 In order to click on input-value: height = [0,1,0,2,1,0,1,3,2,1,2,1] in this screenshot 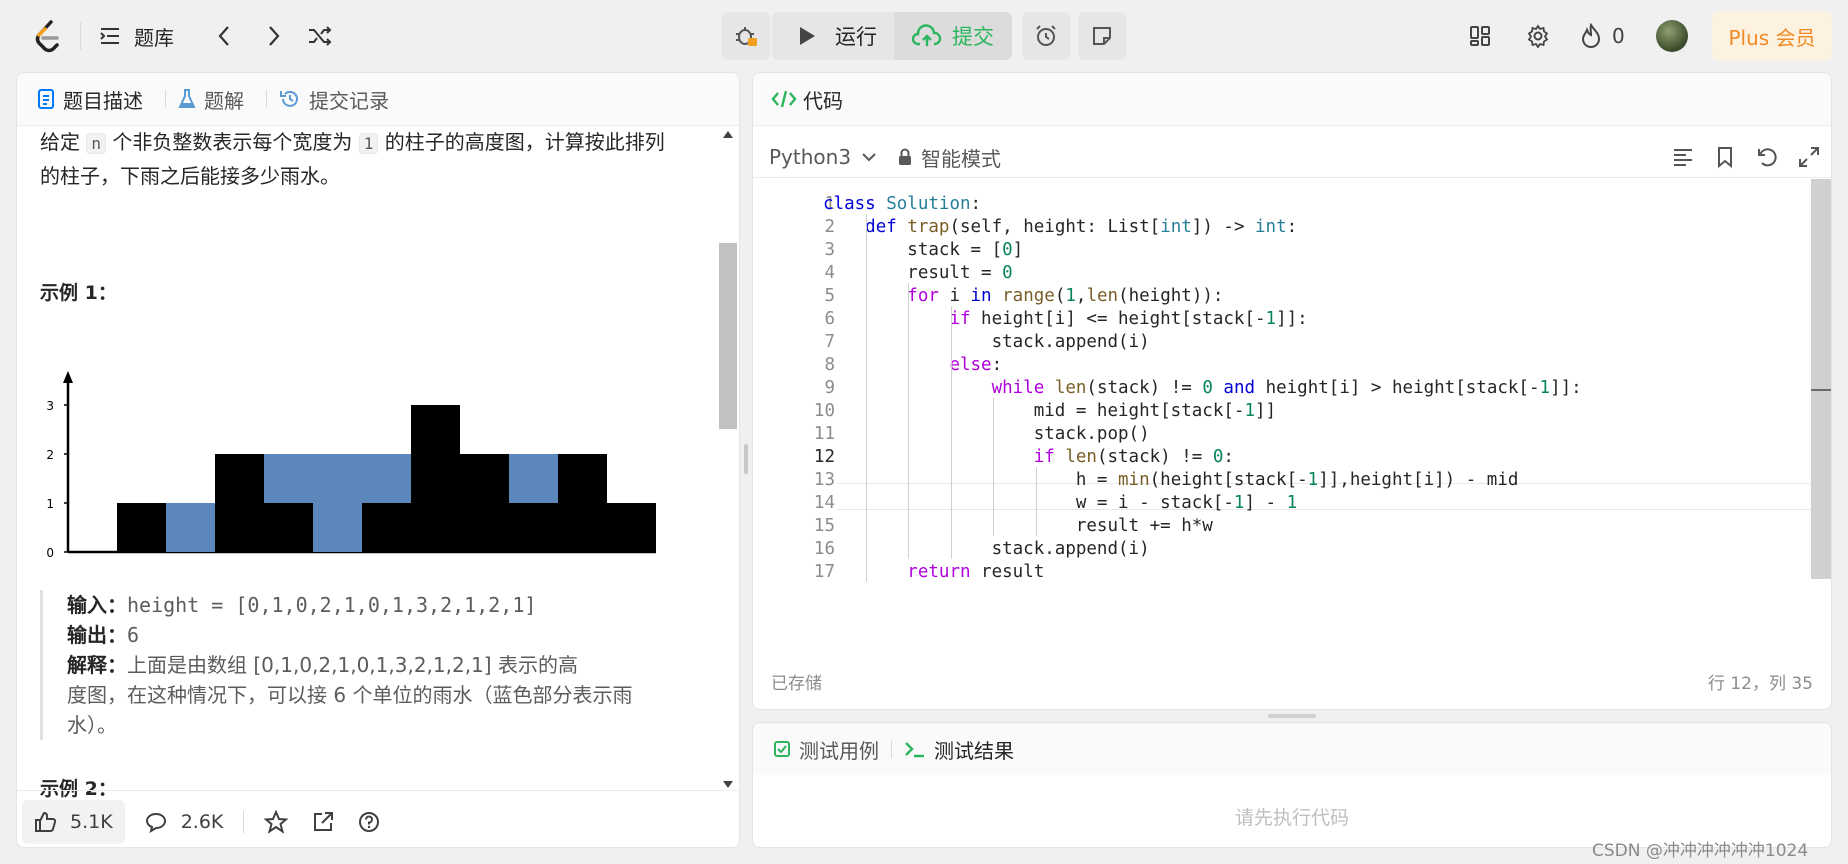, I will do `click(332, 605)`.